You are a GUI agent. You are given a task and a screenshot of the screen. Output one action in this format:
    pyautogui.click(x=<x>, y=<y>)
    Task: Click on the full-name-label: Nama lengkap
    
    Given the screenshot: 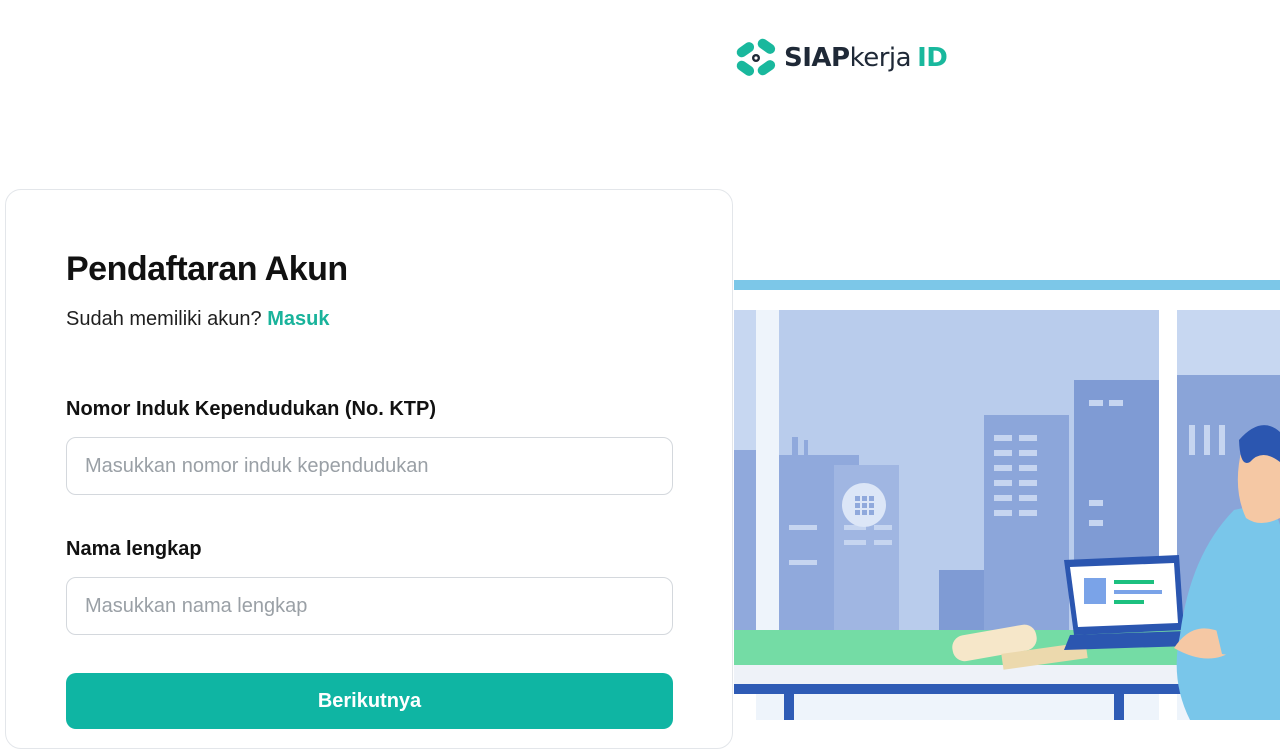 What is the action you would take?
    pyautogui.click(x=134, y=549)
    